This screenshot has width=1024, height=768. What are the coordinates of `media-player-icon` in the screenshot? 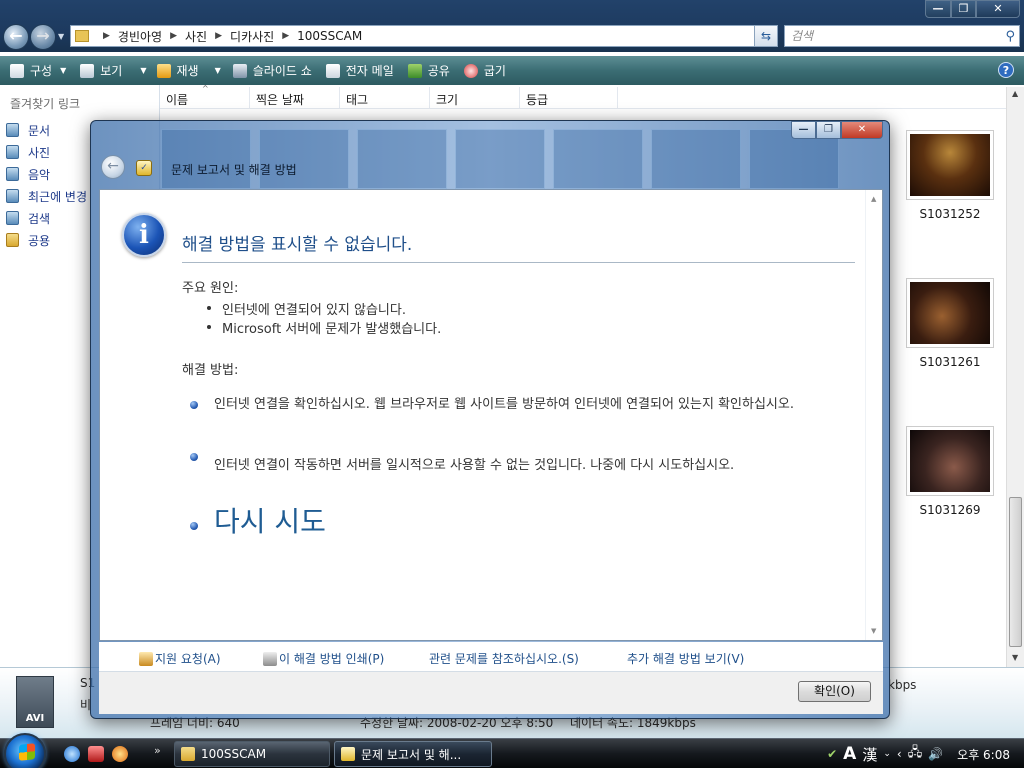 It's located at (120, 754).